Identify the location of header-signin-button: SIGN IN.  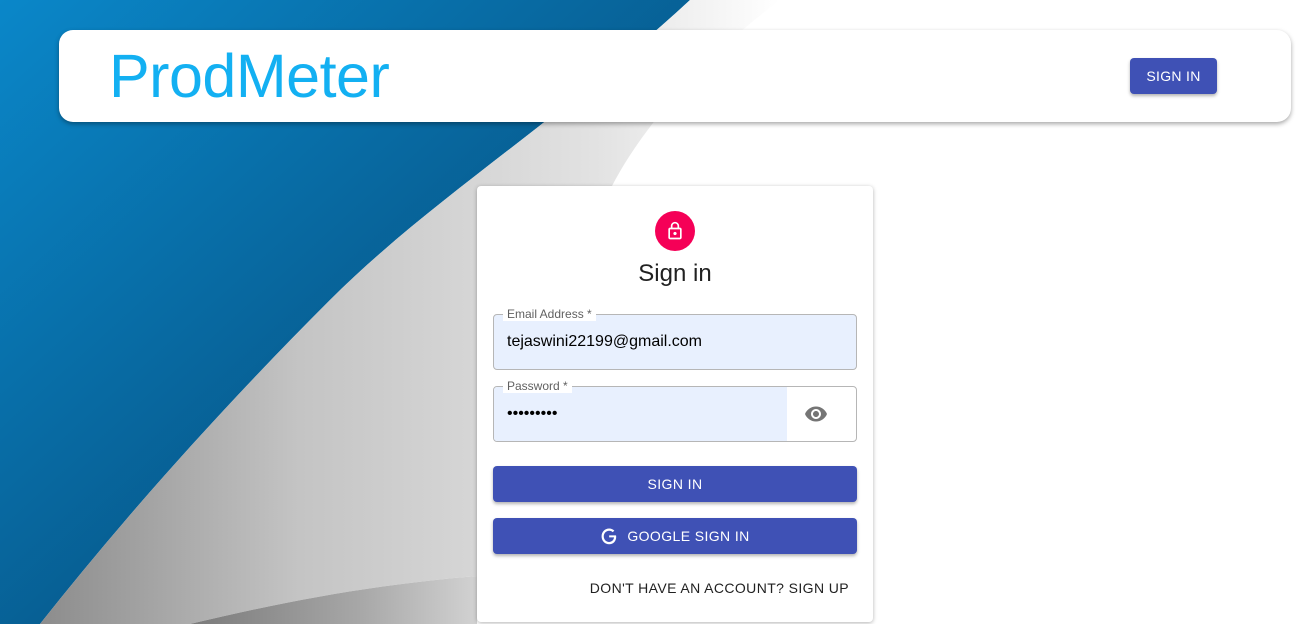
(1173, 76).